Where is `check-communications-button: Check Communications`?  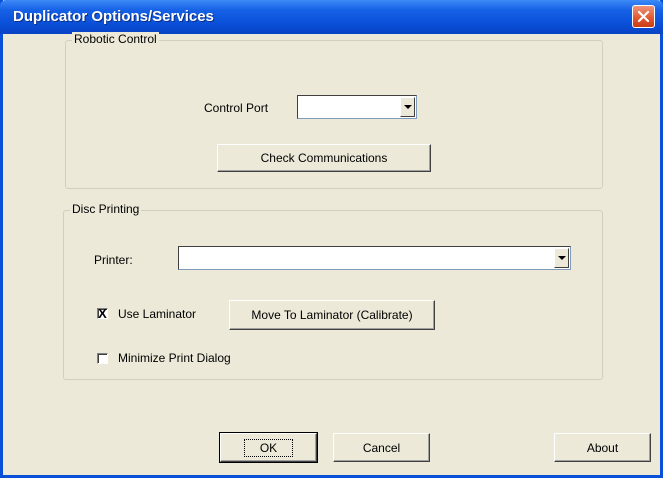
check-communications-button: Check Communications is located at coordinates (324, 158).